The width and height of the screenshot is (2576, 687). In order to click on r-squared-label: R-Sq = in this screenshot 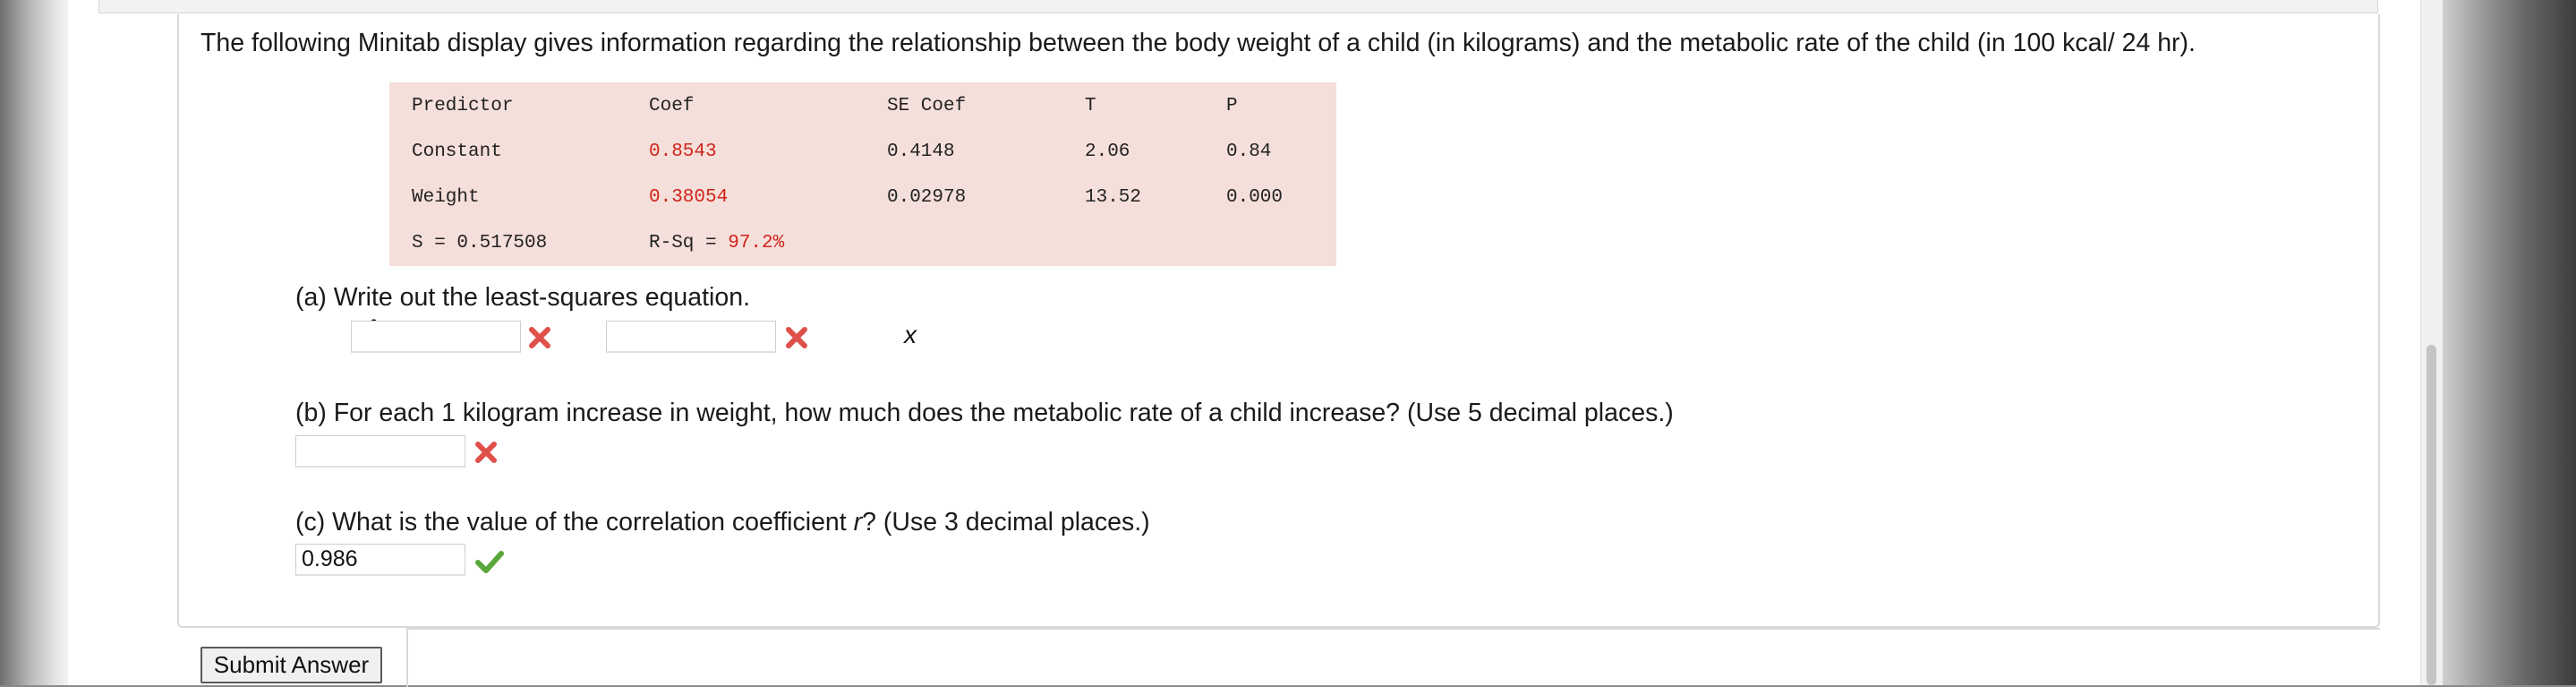, I will do `click(689, 243)`.